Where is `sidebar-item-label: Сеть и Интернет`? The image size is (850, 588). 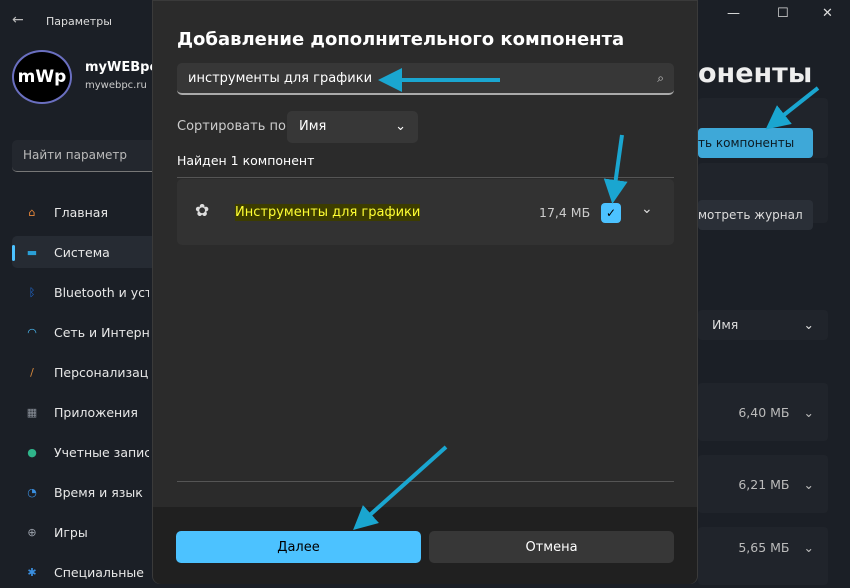 sidebar-item-label: Сеть и Интернет is located at coordinates (101, 332).